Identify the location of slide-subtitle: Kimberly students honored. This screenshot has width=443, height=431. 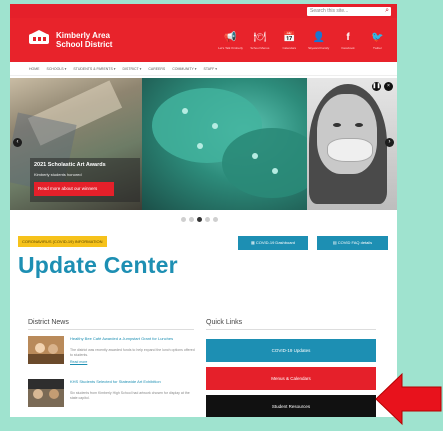
(58, 174).